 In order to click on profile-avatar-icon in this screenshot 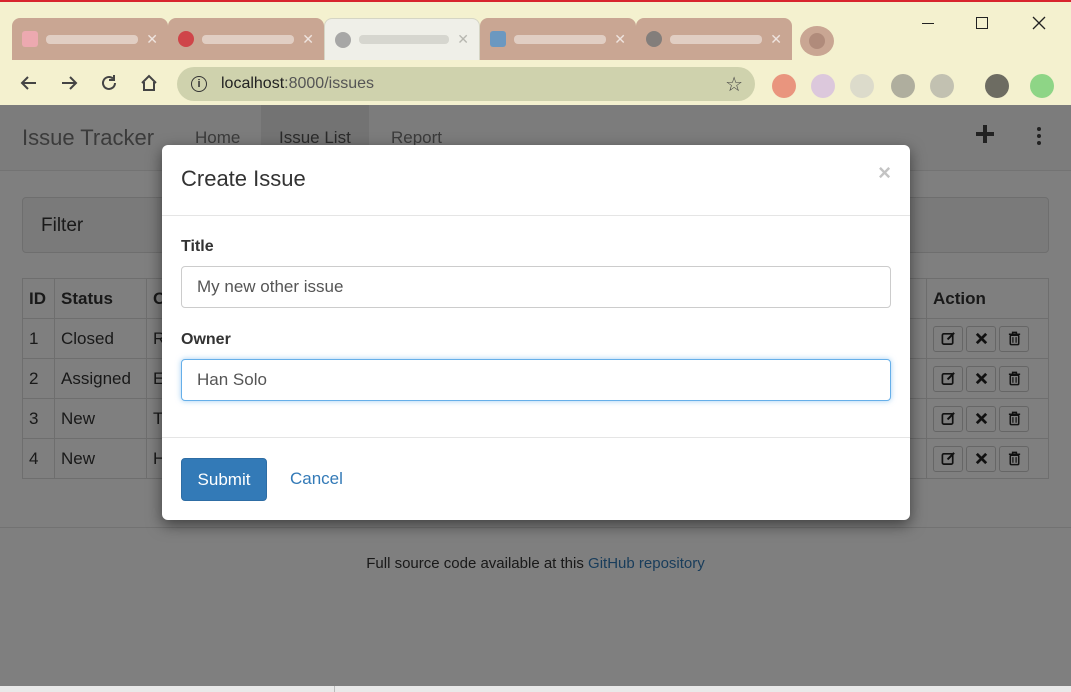, I will do `click(817, 41)`.